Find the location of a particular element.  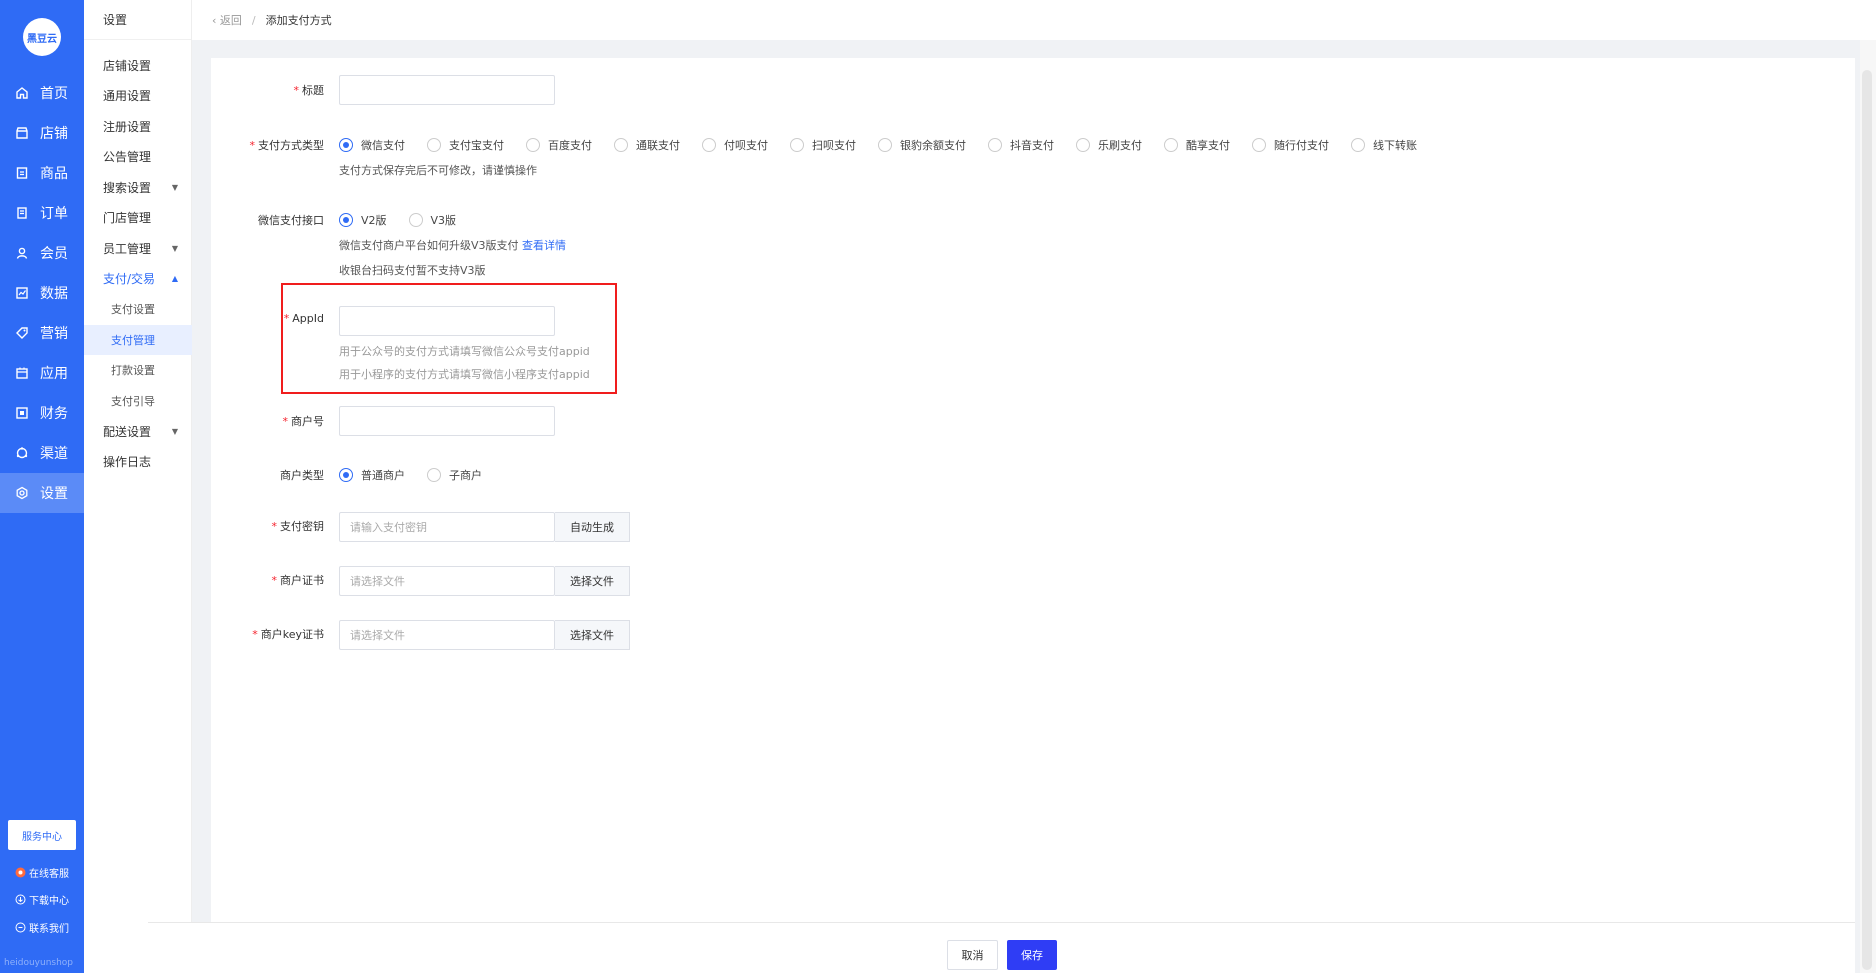

sidebar-item-general-settings: 通用设置 is located at coordinates (138, 96).